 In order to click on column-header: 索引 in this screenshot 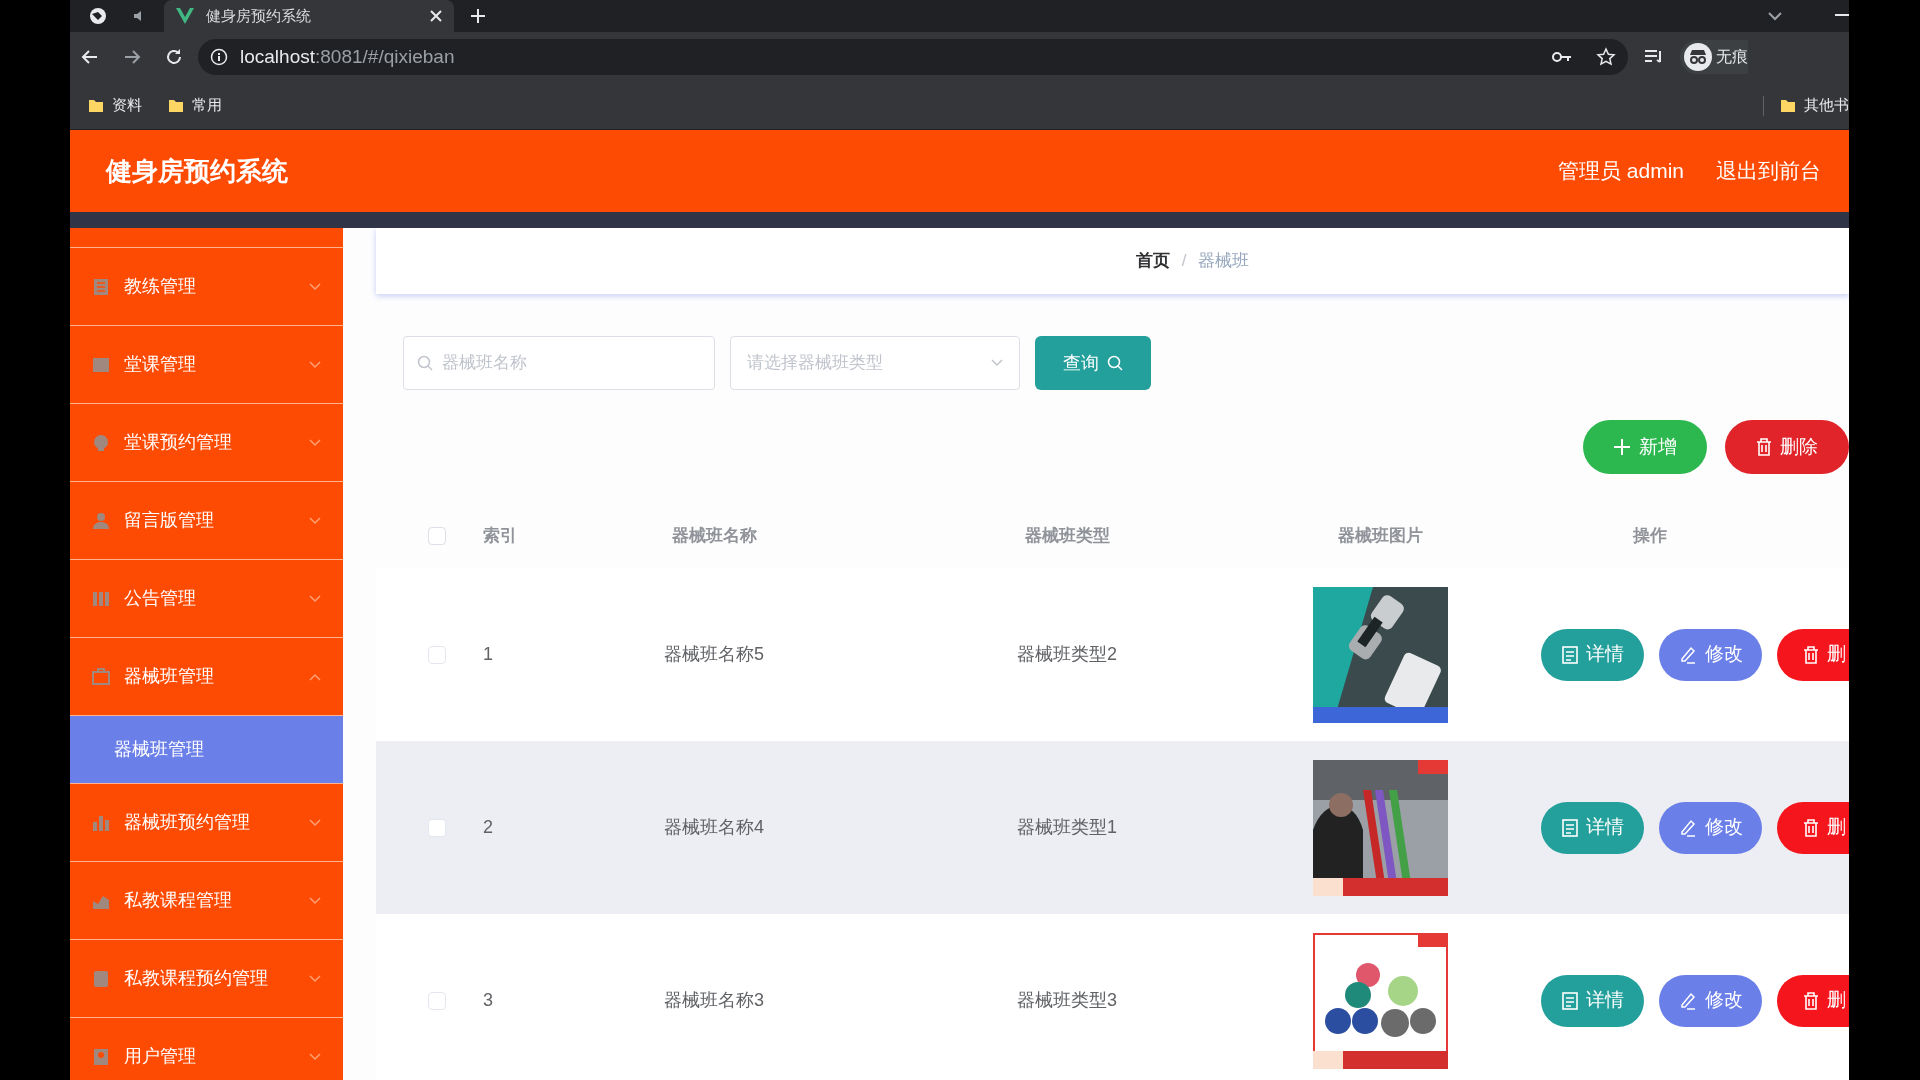, I will do `click(500, 536)`.